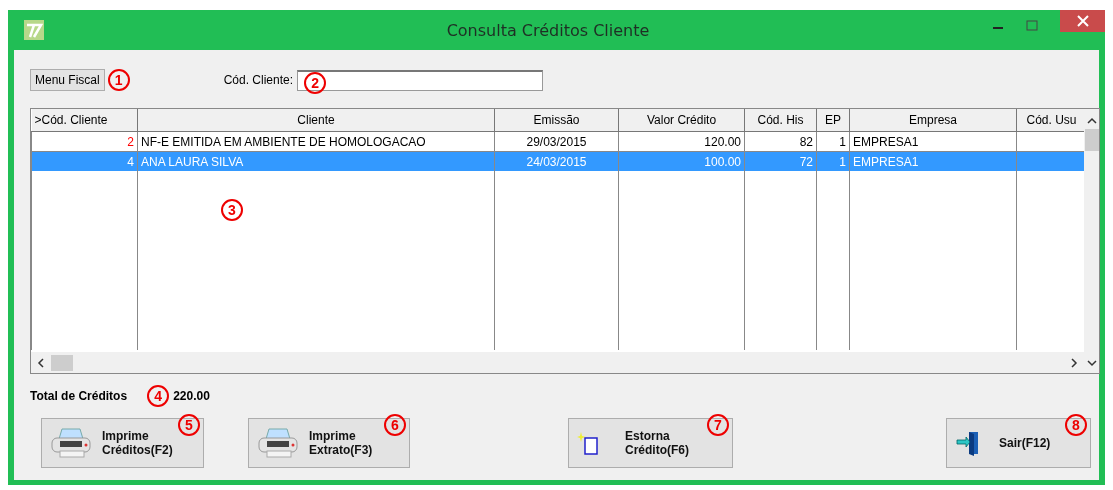 Image resolution: width=1113 pixels, height=490 pixels. I want to click on table-cell: 72, so click(806, 161).